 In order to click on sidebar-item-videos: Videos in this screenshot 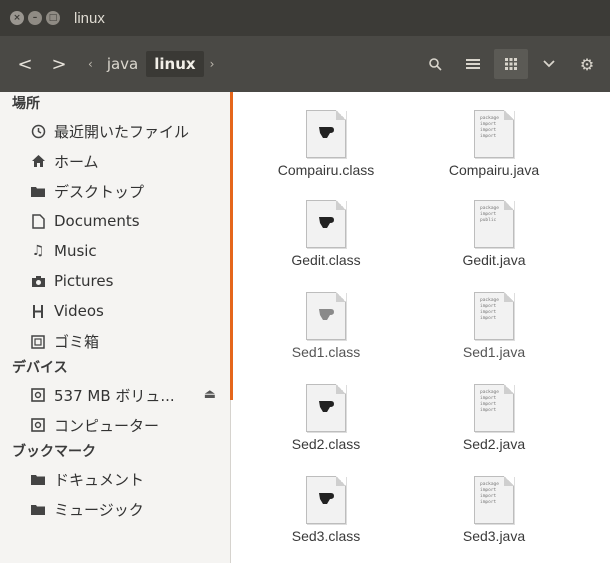, I will do `click(115, 311)`.